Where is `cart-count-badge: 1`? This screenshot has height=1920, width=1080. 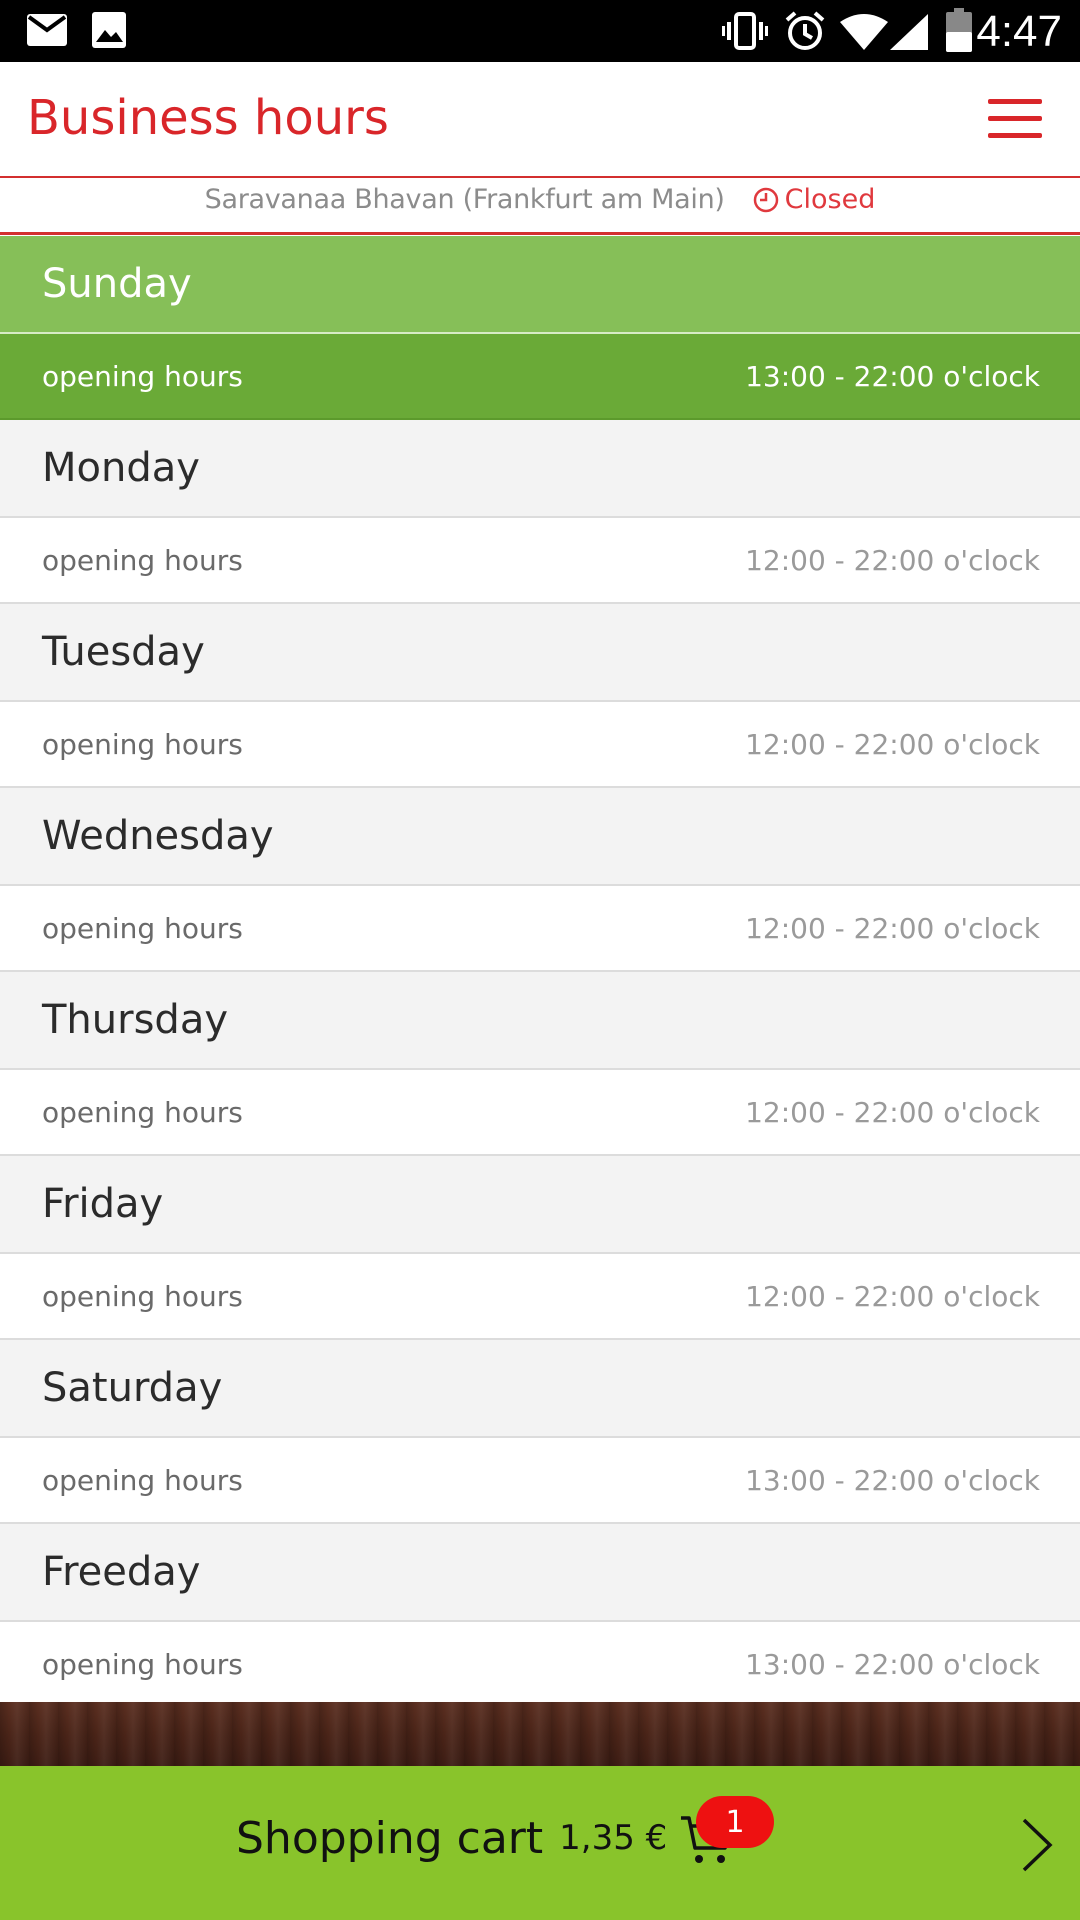
cart-count-badge: 1 is located at coordinates (735, 1822).